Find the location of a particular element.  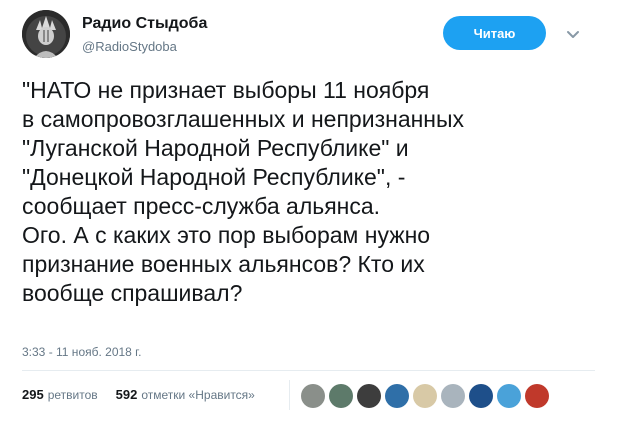

author-display-name: Радио Стыдоба is located at coordinates (144, 24).